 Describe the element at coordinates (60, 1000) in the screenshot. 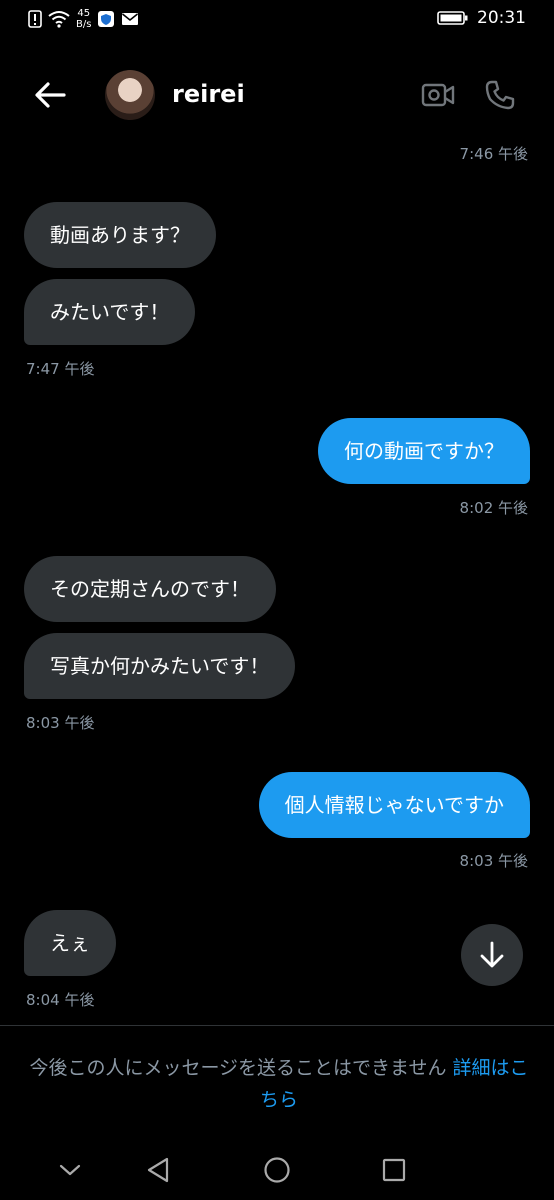

I see `timestamp: 8:04 午後` at that location.